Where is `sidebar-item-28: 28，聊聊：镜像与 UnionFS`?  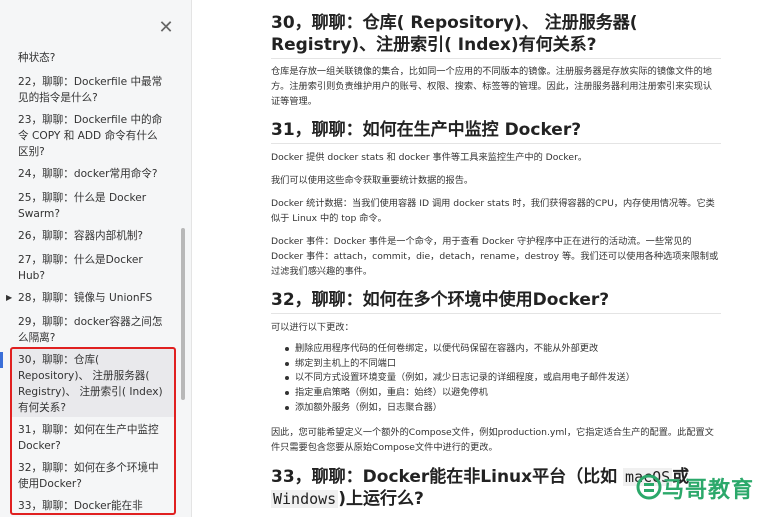
sidebar-item-28: 28，聊聊：镜像与 UnionFS is located at coordinates (87, 298).